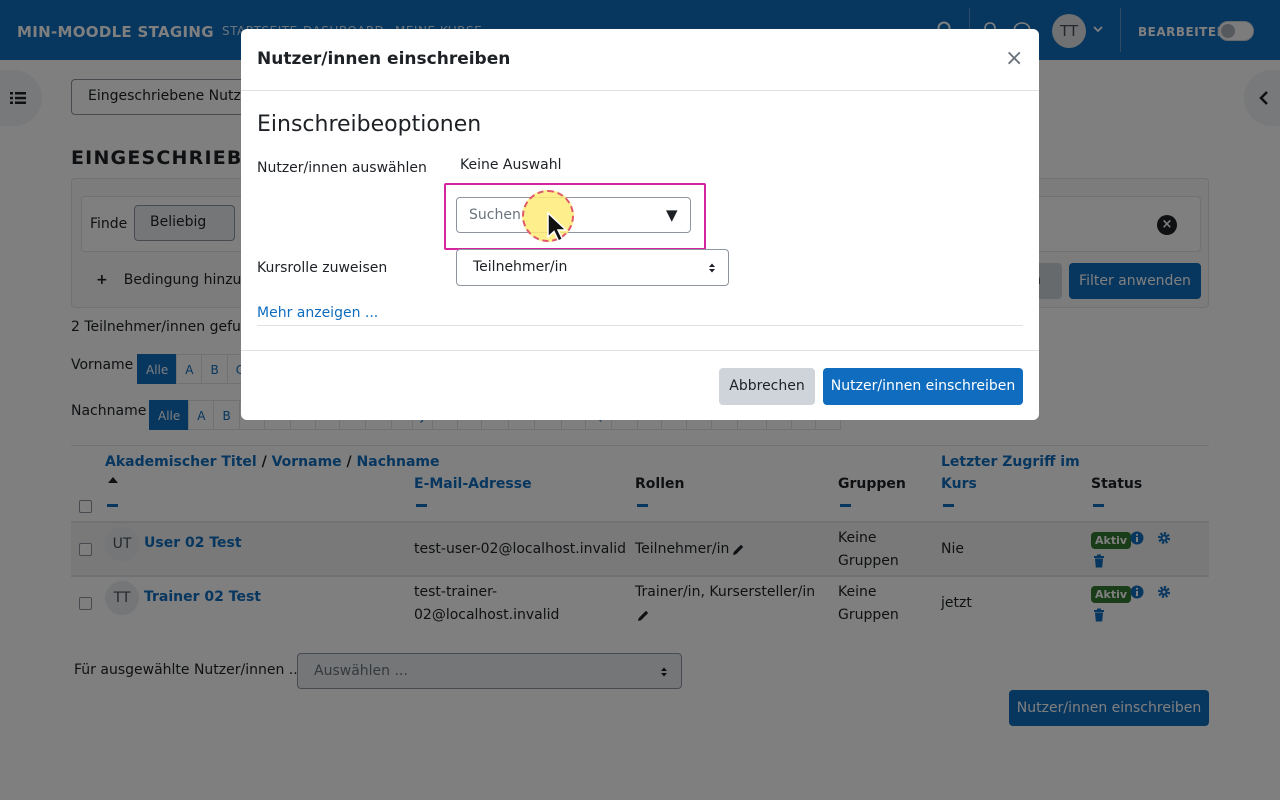  Describe the element at coordinates (712, 268) in the screenshot. I see `select-caret-icon` at that location.